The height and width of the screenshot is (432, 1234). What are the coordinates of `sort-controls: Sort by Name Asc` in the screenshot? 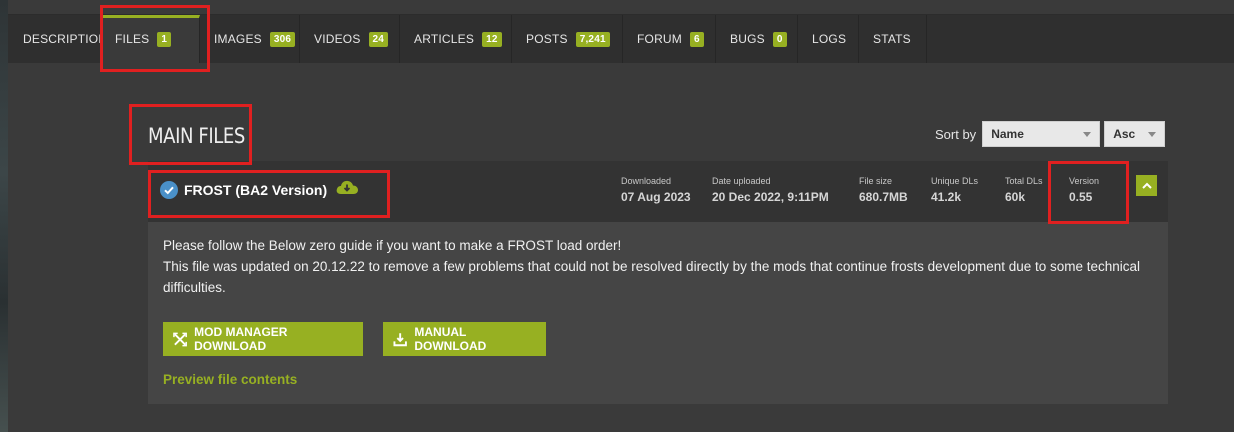 It's located at (1050, 134).